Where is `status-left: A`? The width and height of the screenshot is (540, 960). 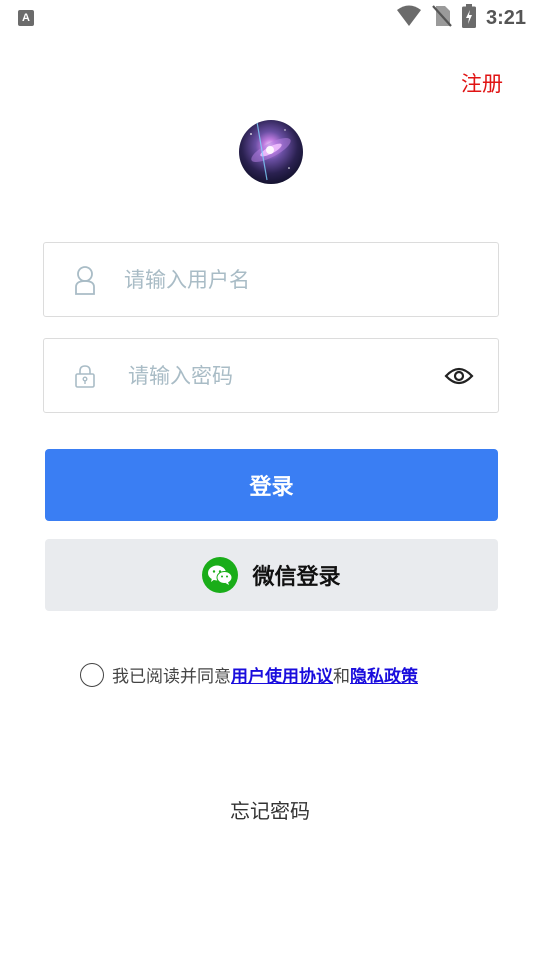
status-left: A is located at coordinates (26, 18).